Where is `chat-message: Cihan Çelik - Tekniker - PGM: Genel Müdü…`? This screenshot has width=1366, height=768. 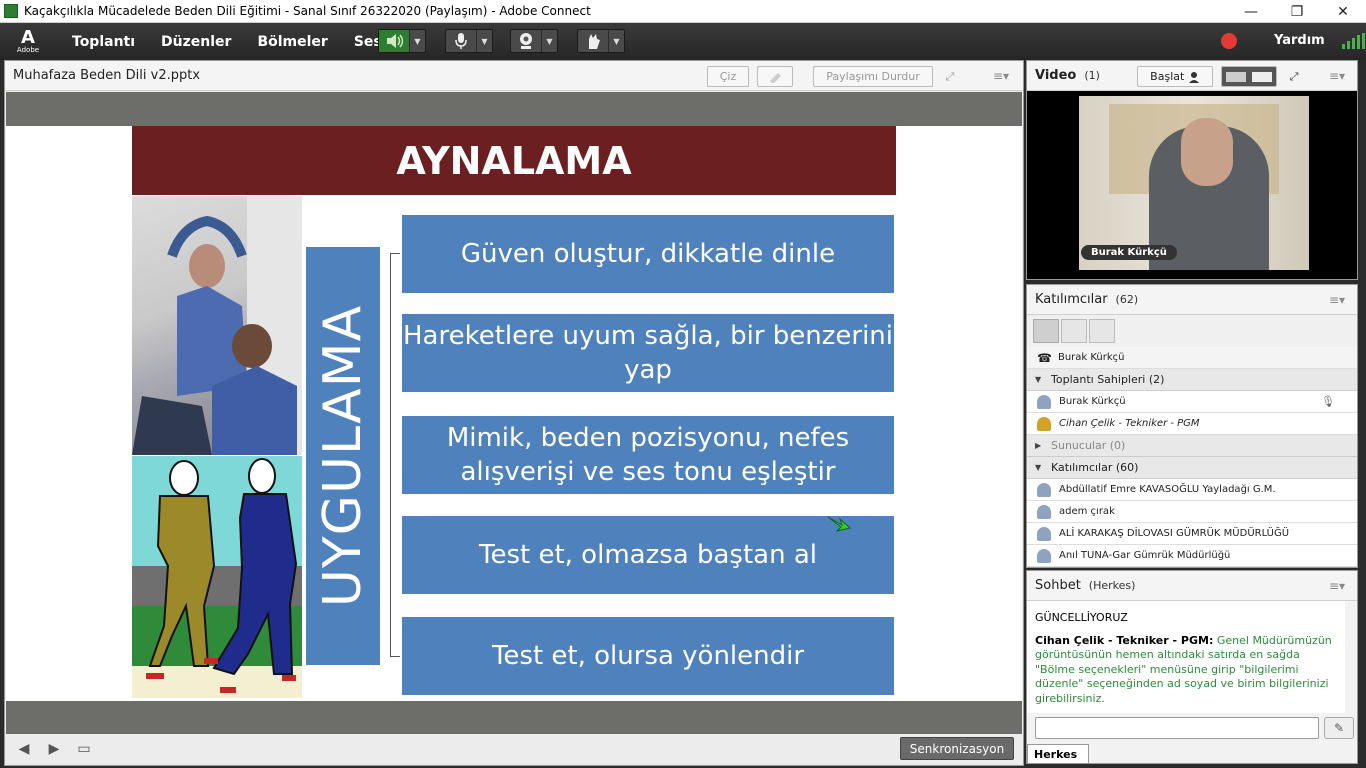
chat-message: Cihan Çelik - Tekniker - PGM: Genel Müdü… is located at coordinates (1186, 670).